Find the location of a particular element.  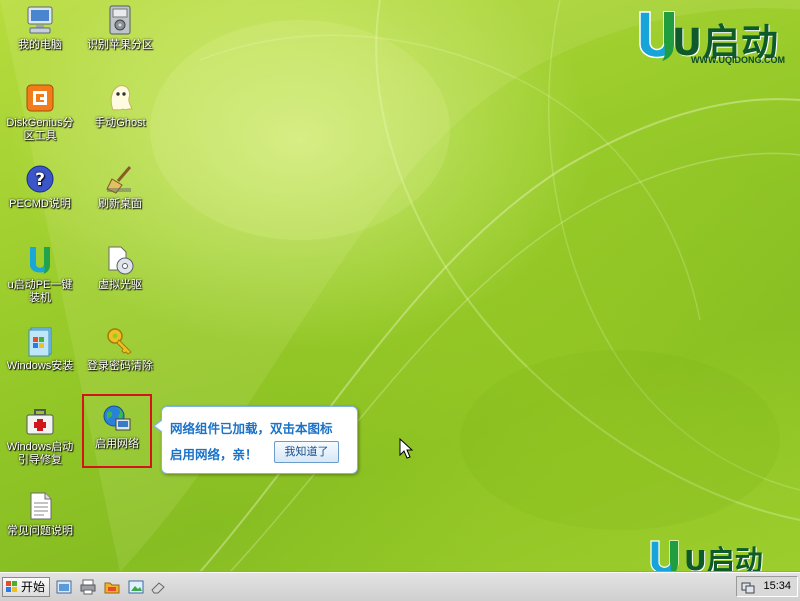

clock: 15:34 is located at coordinates (777, 586).